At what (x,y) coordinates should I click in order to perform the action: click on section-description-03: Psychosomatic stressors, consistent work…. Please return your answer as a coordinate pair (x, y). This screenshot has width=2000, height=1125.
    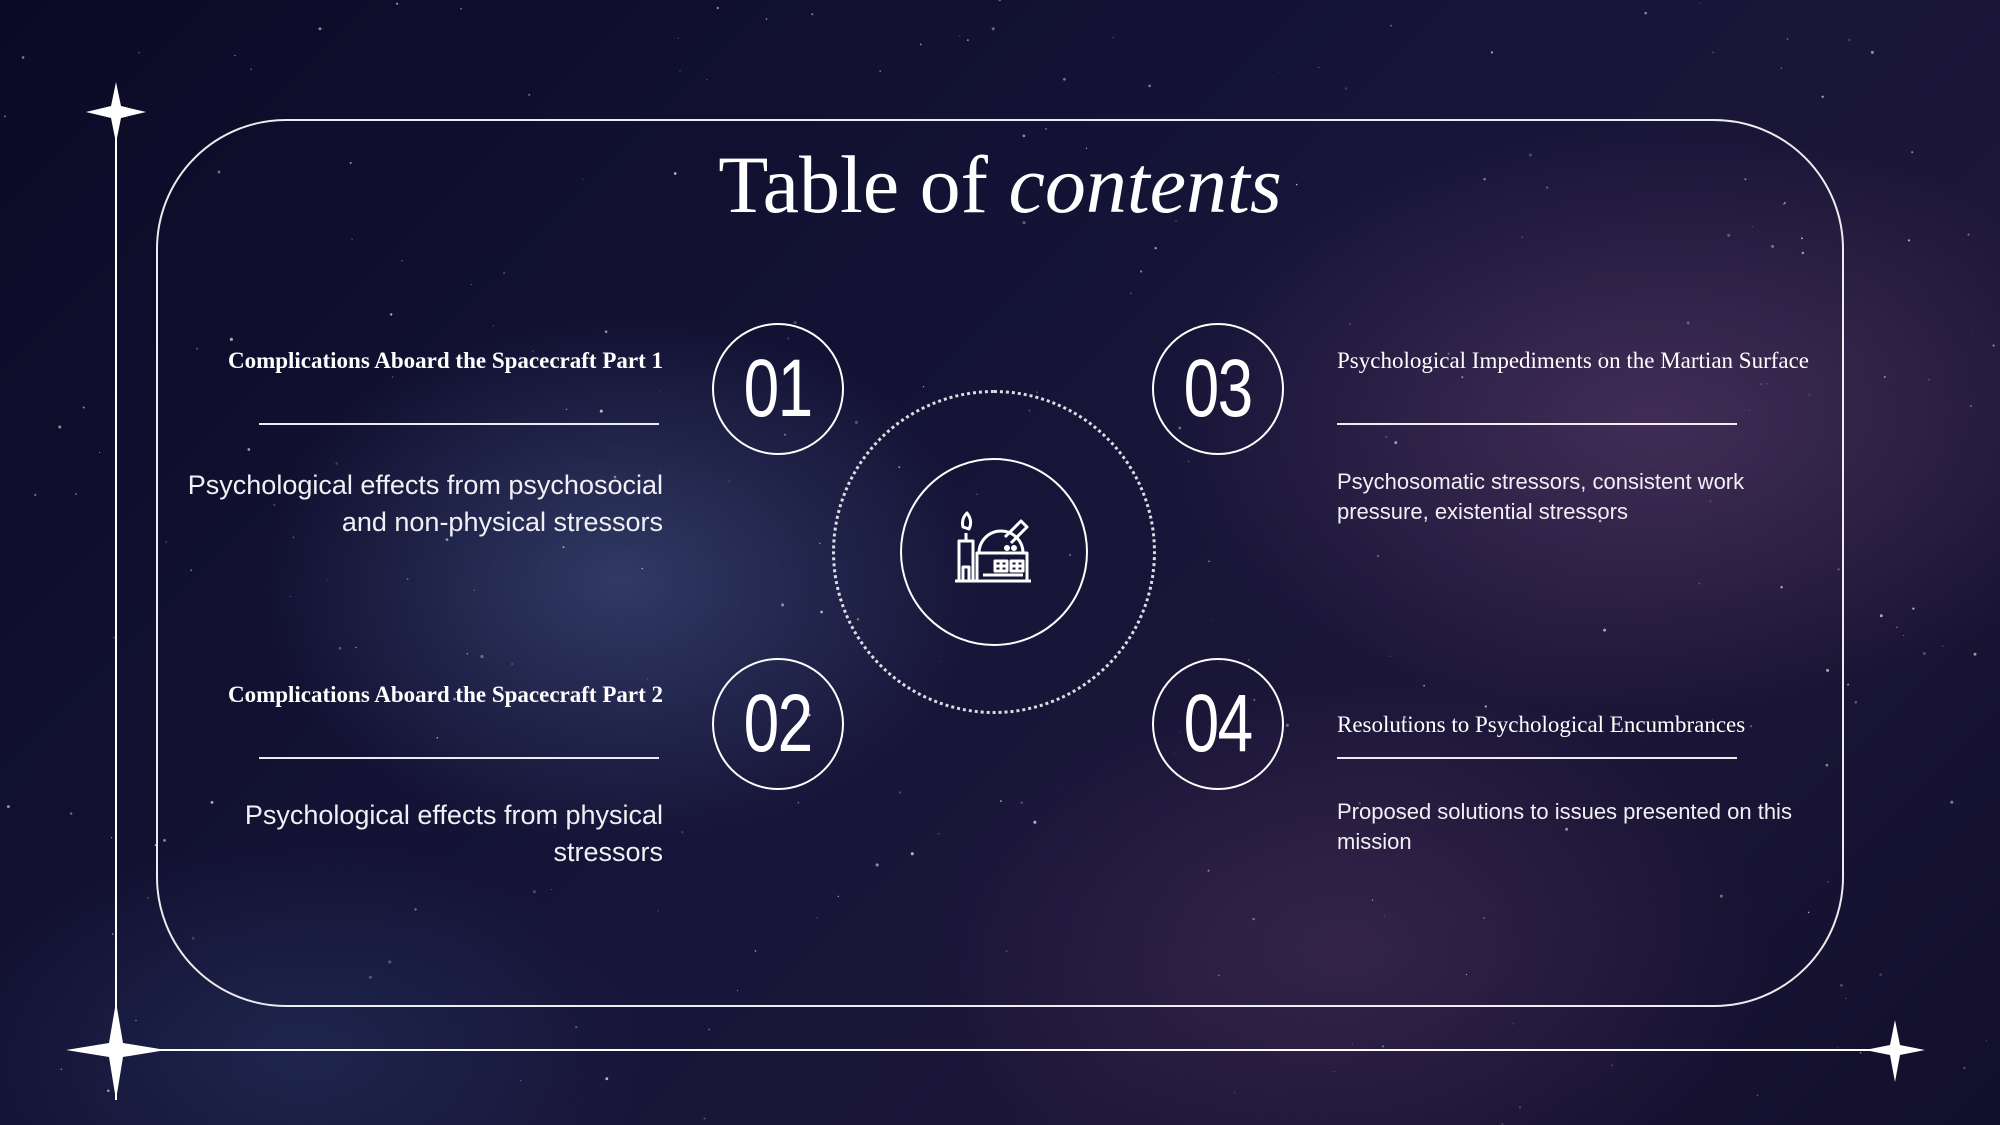
    Looking at the image, I should click on (1541, 496).